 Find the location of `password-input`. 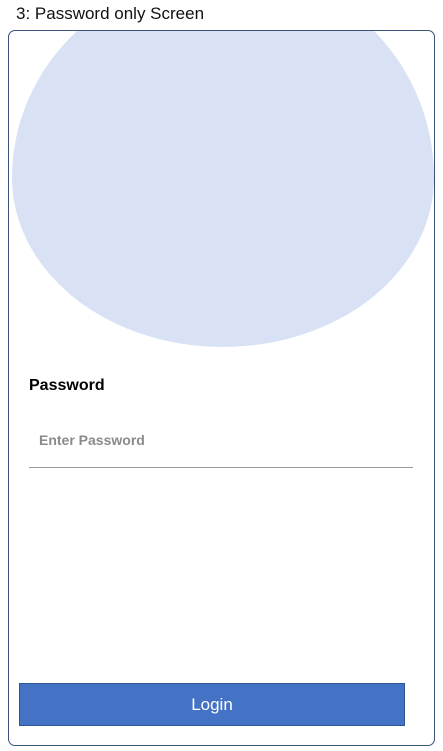

password-input is located at coordinates (221, 440).